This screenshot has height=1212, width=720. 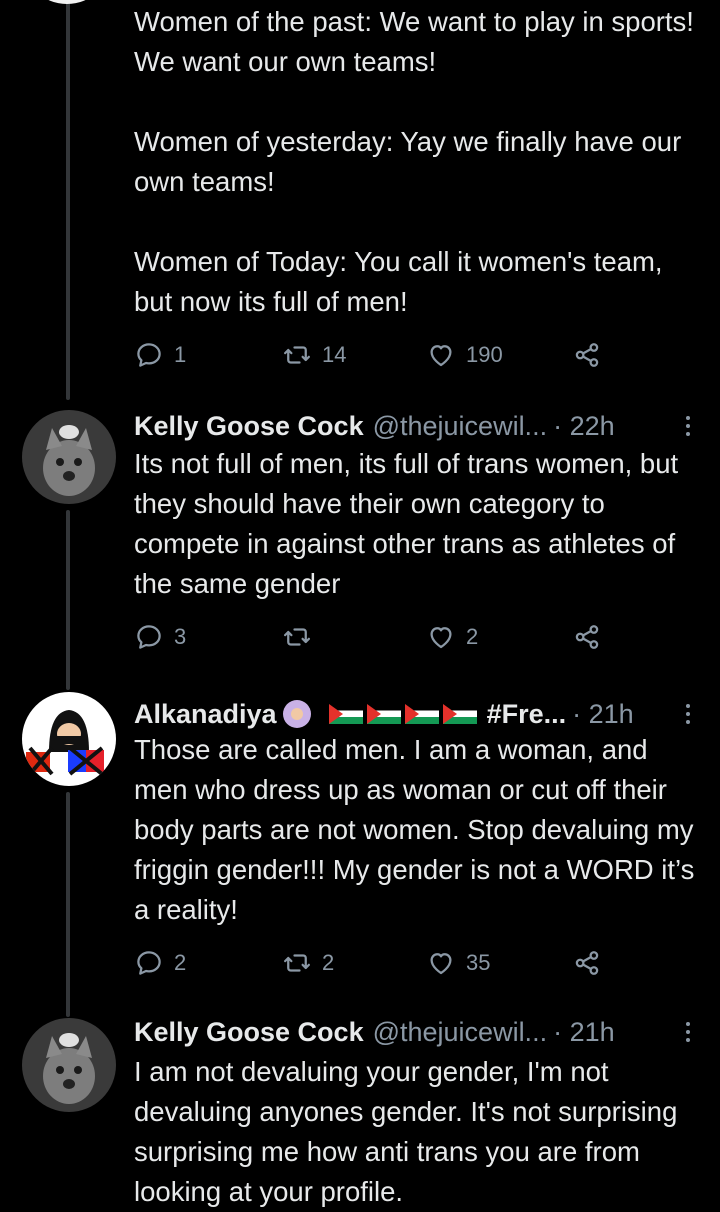 I want to click on reply-count: 3, so click(x=180, y=636).